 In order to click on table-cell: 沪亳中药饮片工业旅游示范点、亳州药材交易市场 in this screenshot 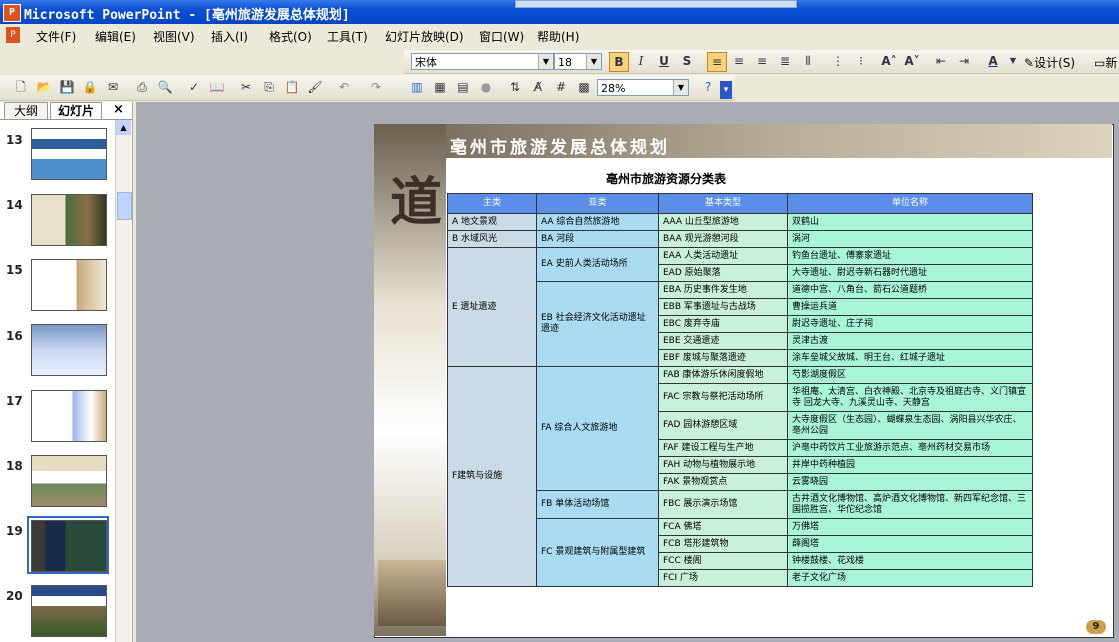, I will do `click(910, 448)`.